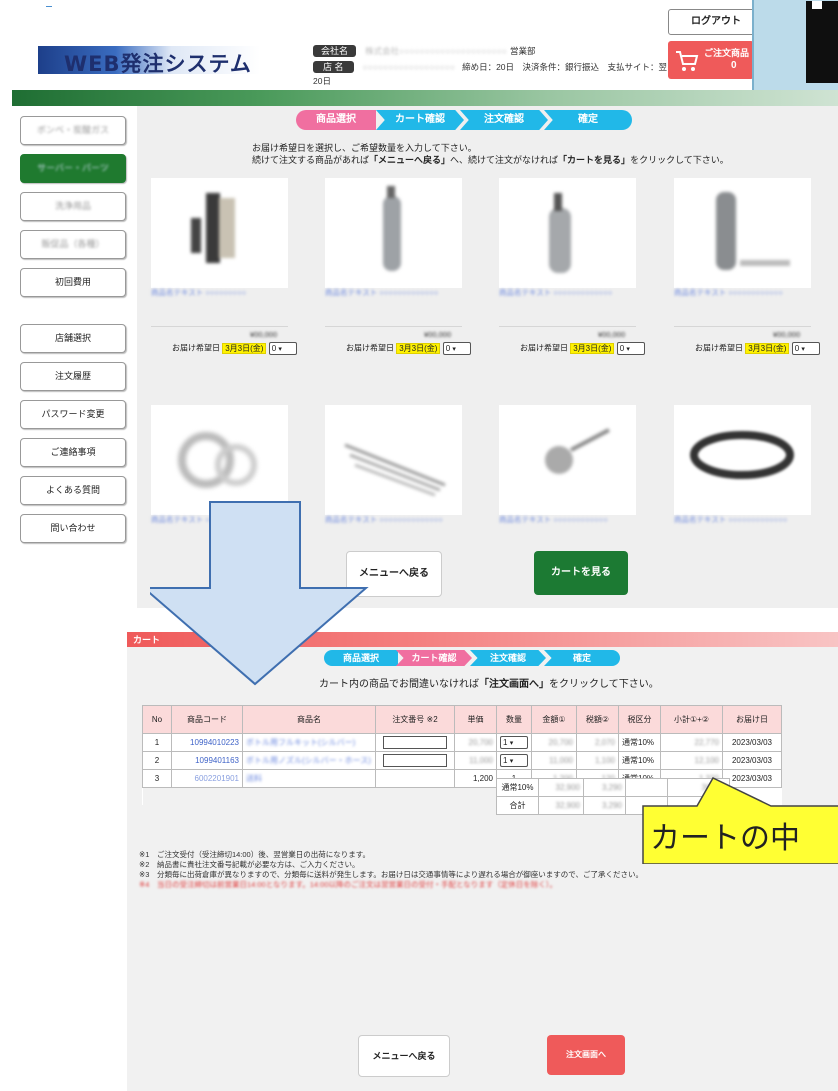 The width and height of the screenshot is (838, 1091). I want to click on step-order-confirm: 注文確認, so click(504, 120).